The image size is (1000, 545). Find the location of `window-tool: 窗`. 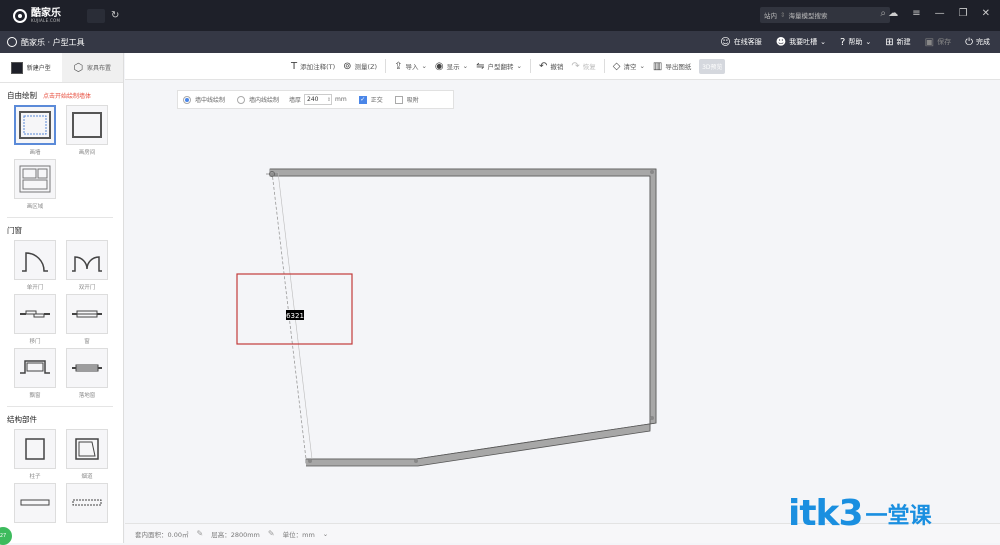

window-tool: 窗 is located at coordinates (87, 320).